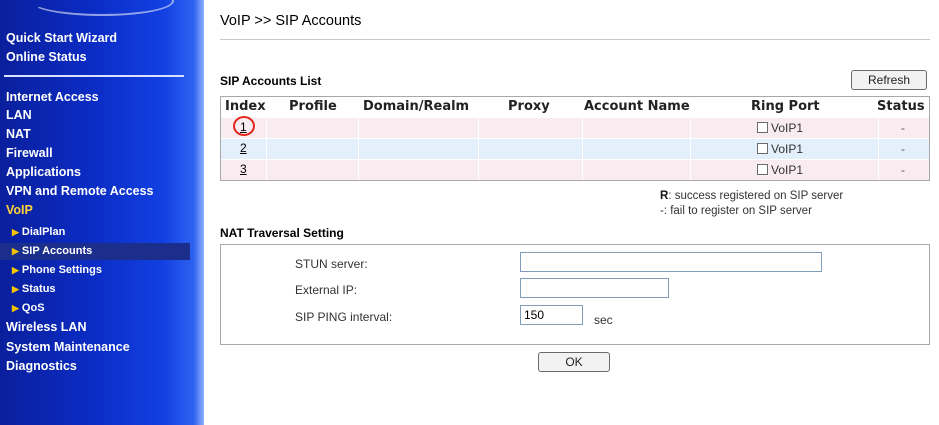 The width and height of the screenshot is (939, 425). What do you see at coordinates (671, 262) in the screenshot?
I see `stun-server-input` at bounding box center [671, 262].